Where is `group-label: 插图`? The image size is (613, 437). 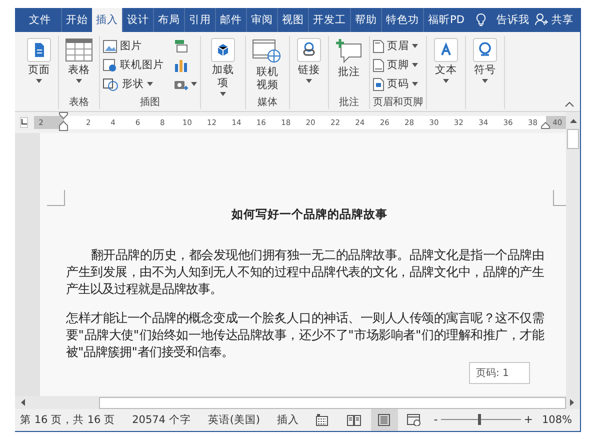 group-label: 插图 is located at coordinates (150, 102).